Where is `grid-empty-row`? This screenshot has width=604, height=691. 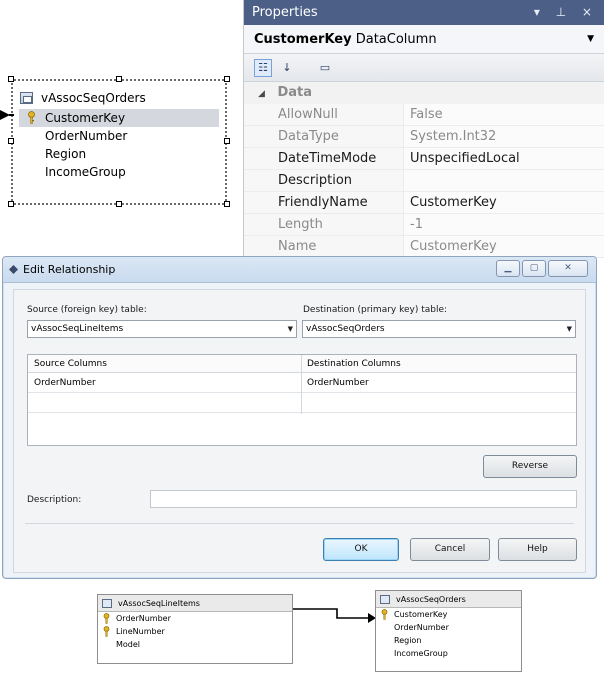 grid-empty-row is located at coordinates (302, 403).